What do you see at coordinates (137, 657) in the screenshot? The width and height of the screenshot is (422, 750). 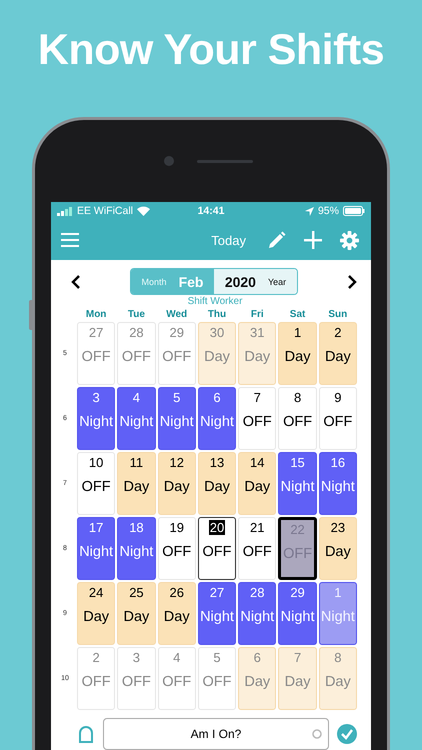 I see `day-number: 3` at bounding box center [137, 657].